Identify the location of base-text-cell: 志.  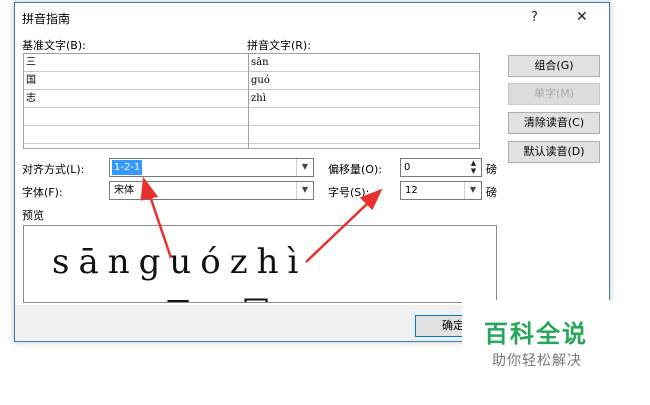
(136, 99).